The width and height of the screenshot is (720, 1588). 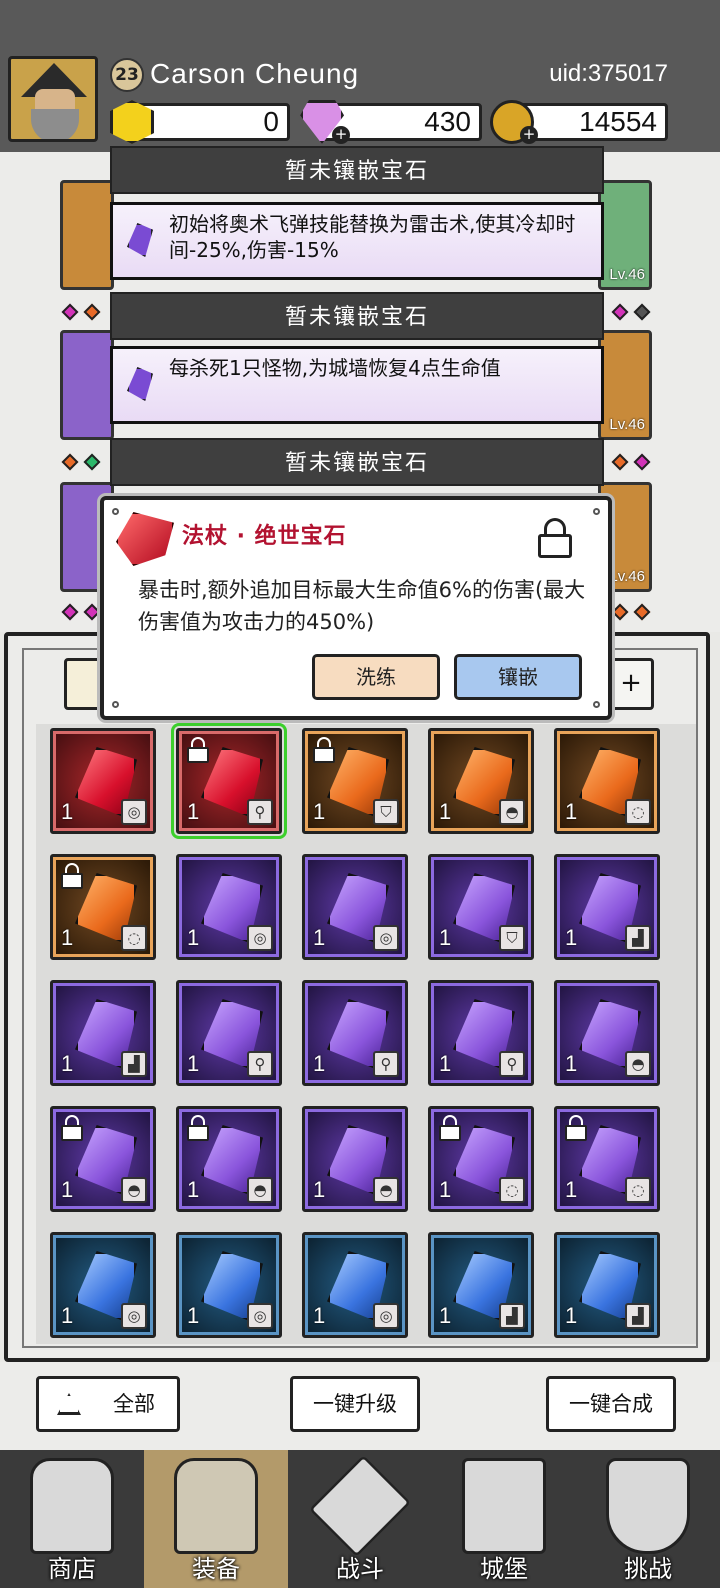 I want to click on backpack-icon, so click(x=216, y=1506).